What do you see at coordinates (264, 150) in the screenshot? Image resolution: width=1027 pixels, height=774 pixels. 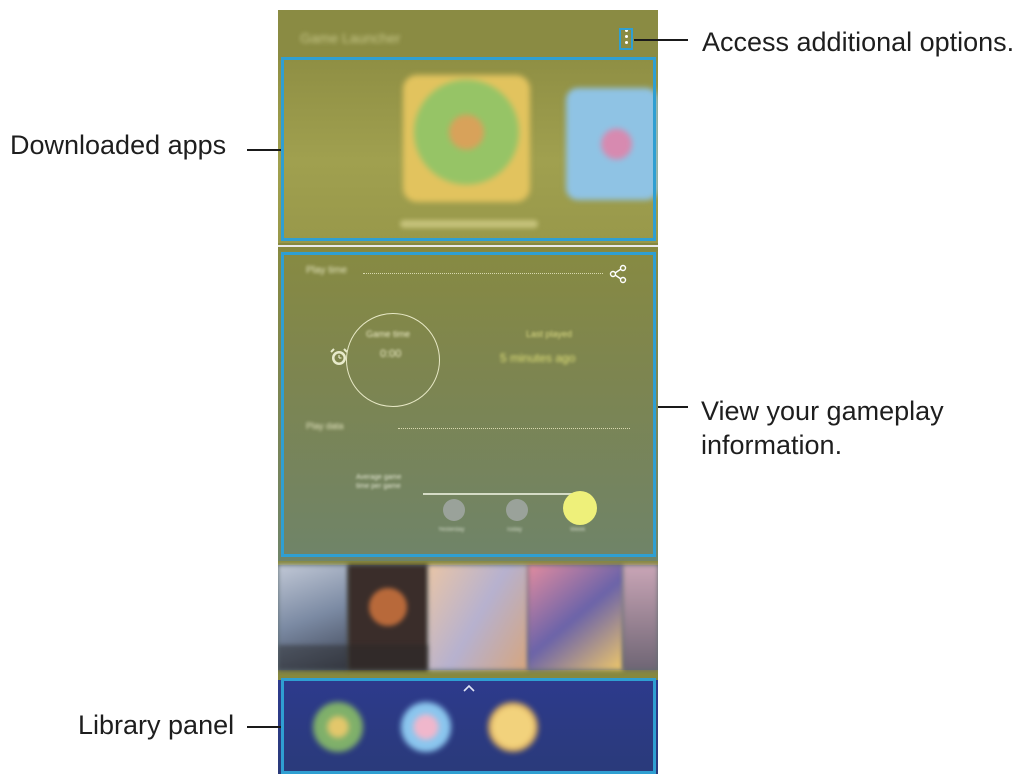 I see `callout-line-downloaded` at bounding box center [264, 150].